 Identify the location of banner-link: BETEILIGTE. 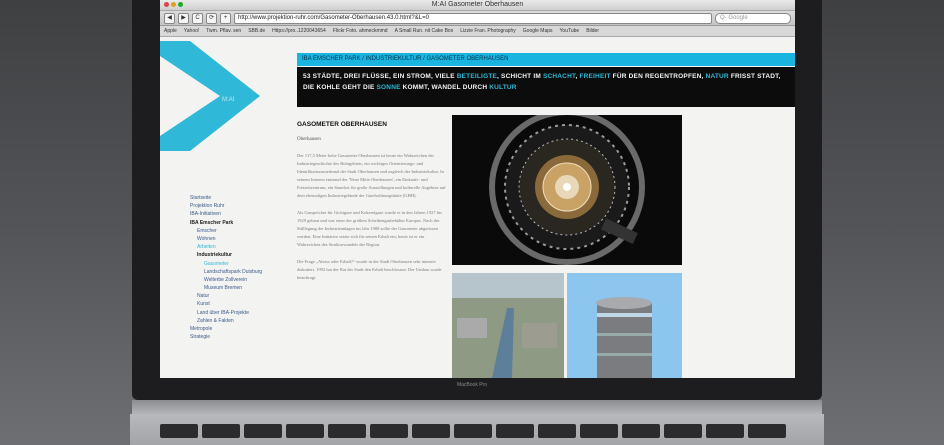
(477, 76).